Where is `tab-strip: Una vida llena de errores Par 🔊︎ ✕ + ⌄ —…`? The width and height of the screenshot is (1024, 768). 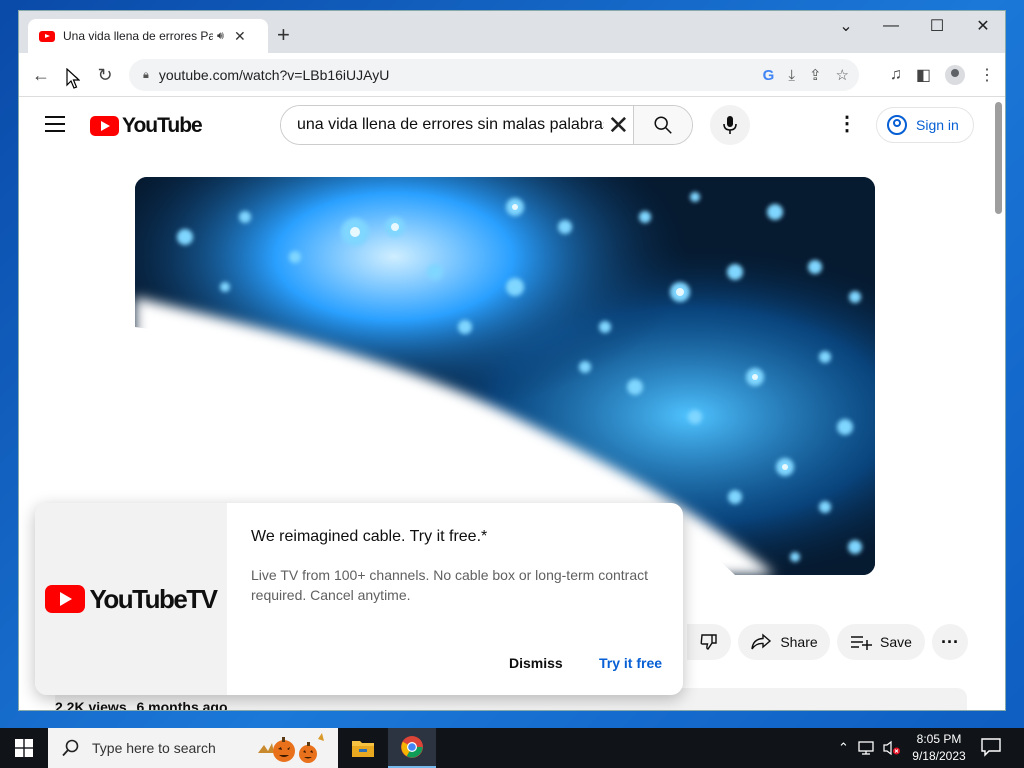
tab-strip: Una vida llena de errores Par 🔊︎ ✕ + ⌄ —… is located at coordinates (512, 32).